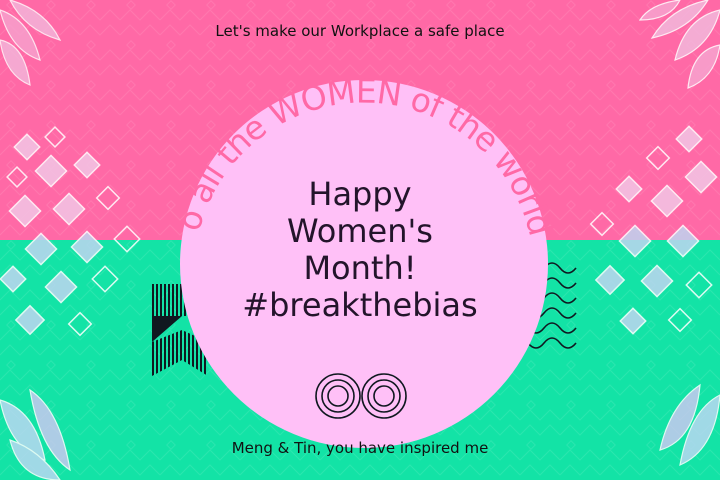 This screenshot has width=720, height=480. Describe the element at coordinates (360, 268) in the screenshot. I see `headline-line-3: Month!` at that location.